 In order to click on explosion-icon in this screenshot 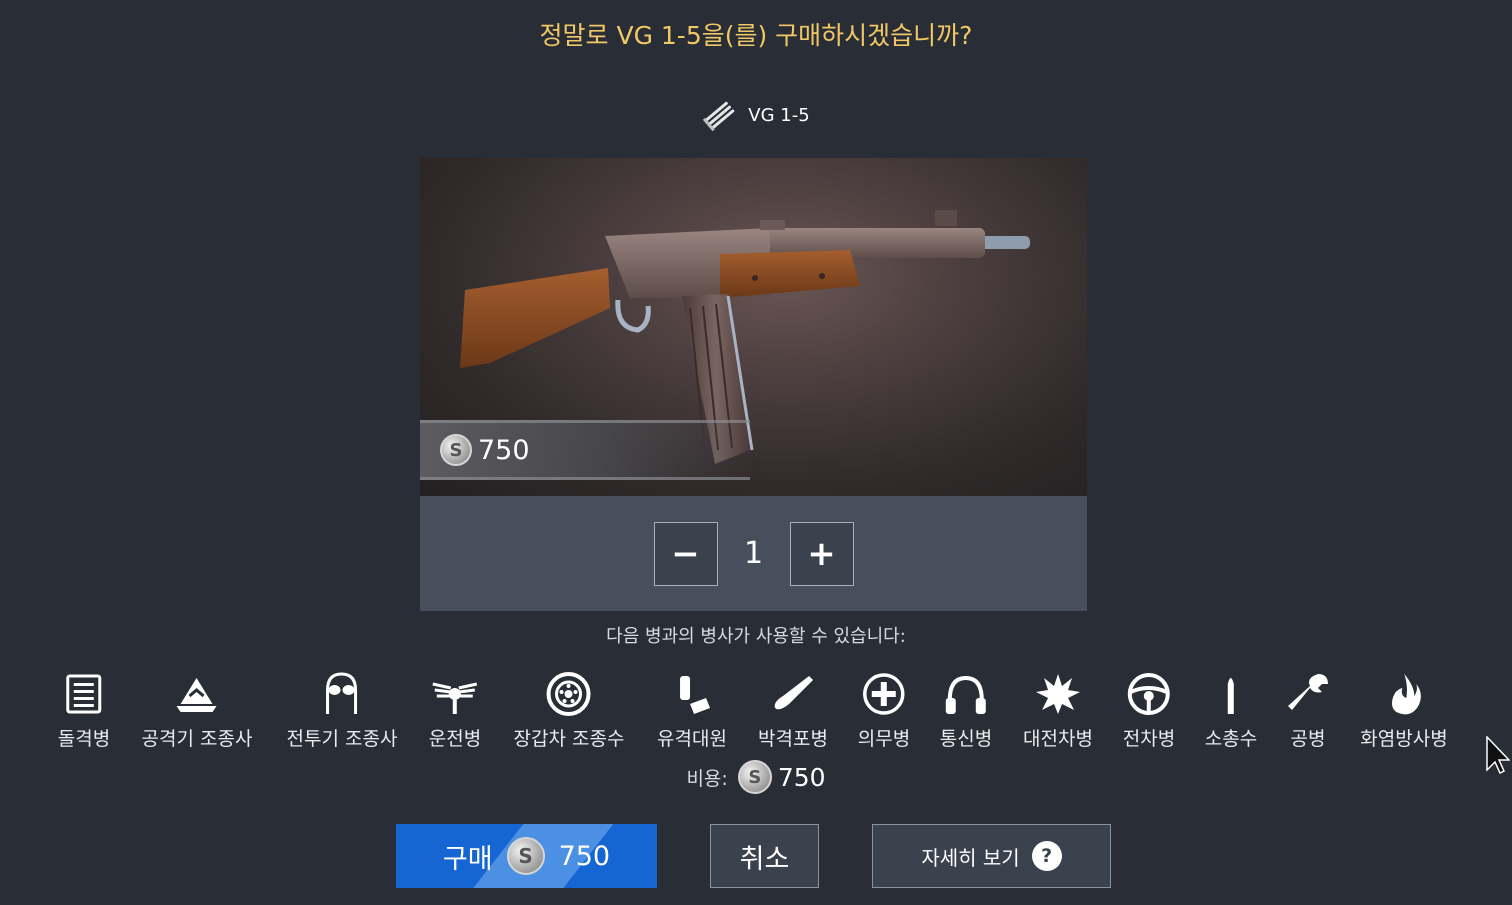, I will do `click(1057, 694)`.